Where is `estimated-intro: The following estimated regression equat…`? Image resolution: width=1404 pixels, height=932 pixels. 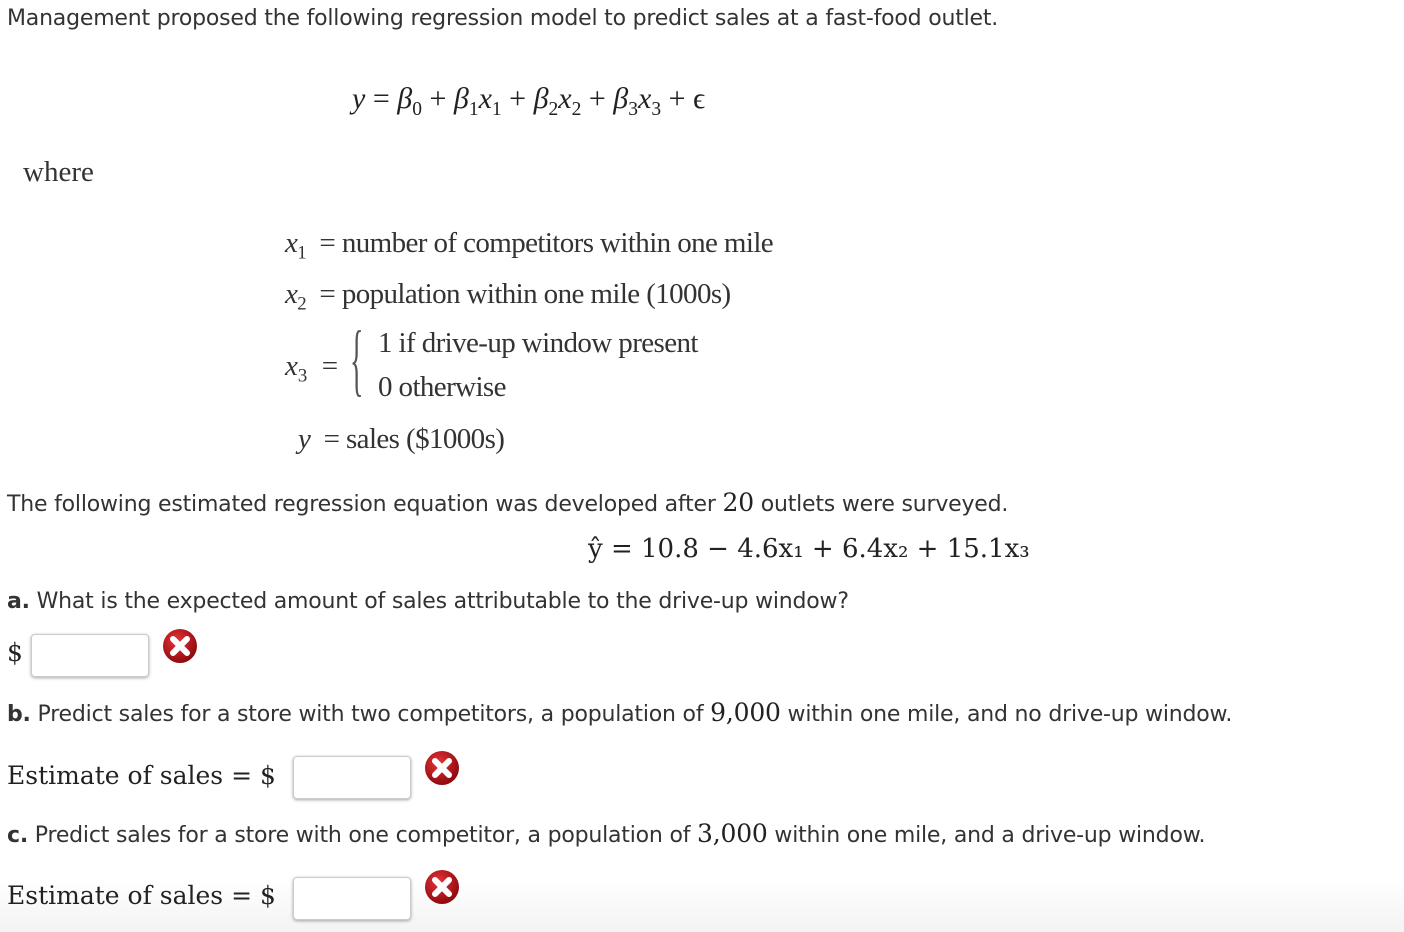 estimated-intro: The following estimated regression equat… is located at coordinates (508, 502).